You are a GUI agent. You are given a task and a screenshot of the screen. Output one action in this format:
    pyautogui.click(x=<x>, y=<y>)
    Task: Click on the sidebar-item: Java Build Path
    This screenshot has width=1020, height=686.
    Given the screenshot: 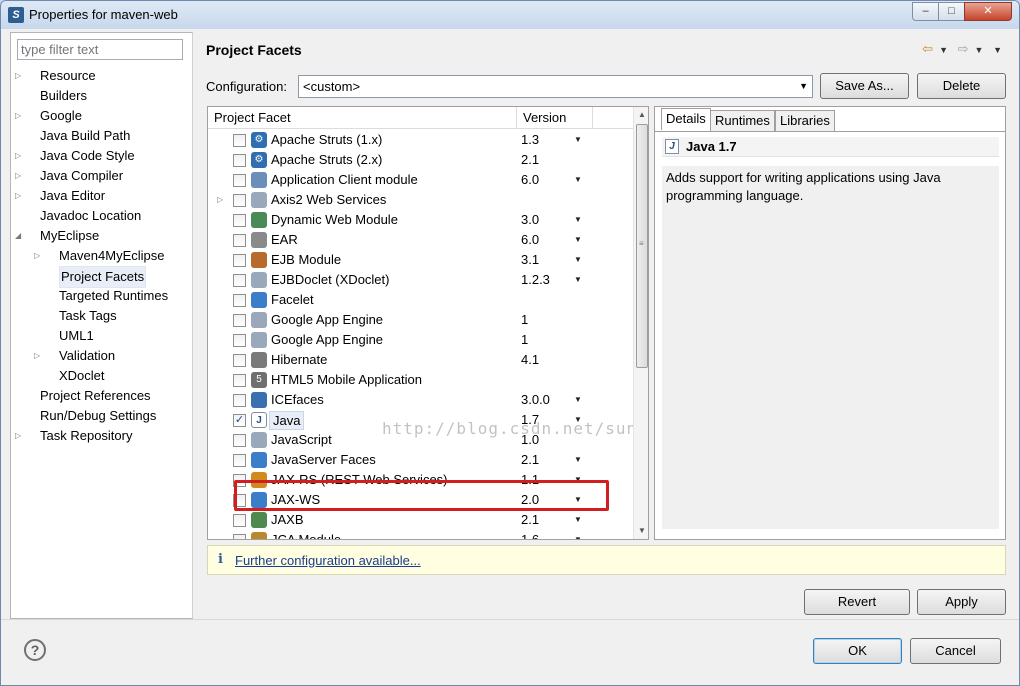 What is the action you would take?
    pyautogui.click(x=101, y=136)
    